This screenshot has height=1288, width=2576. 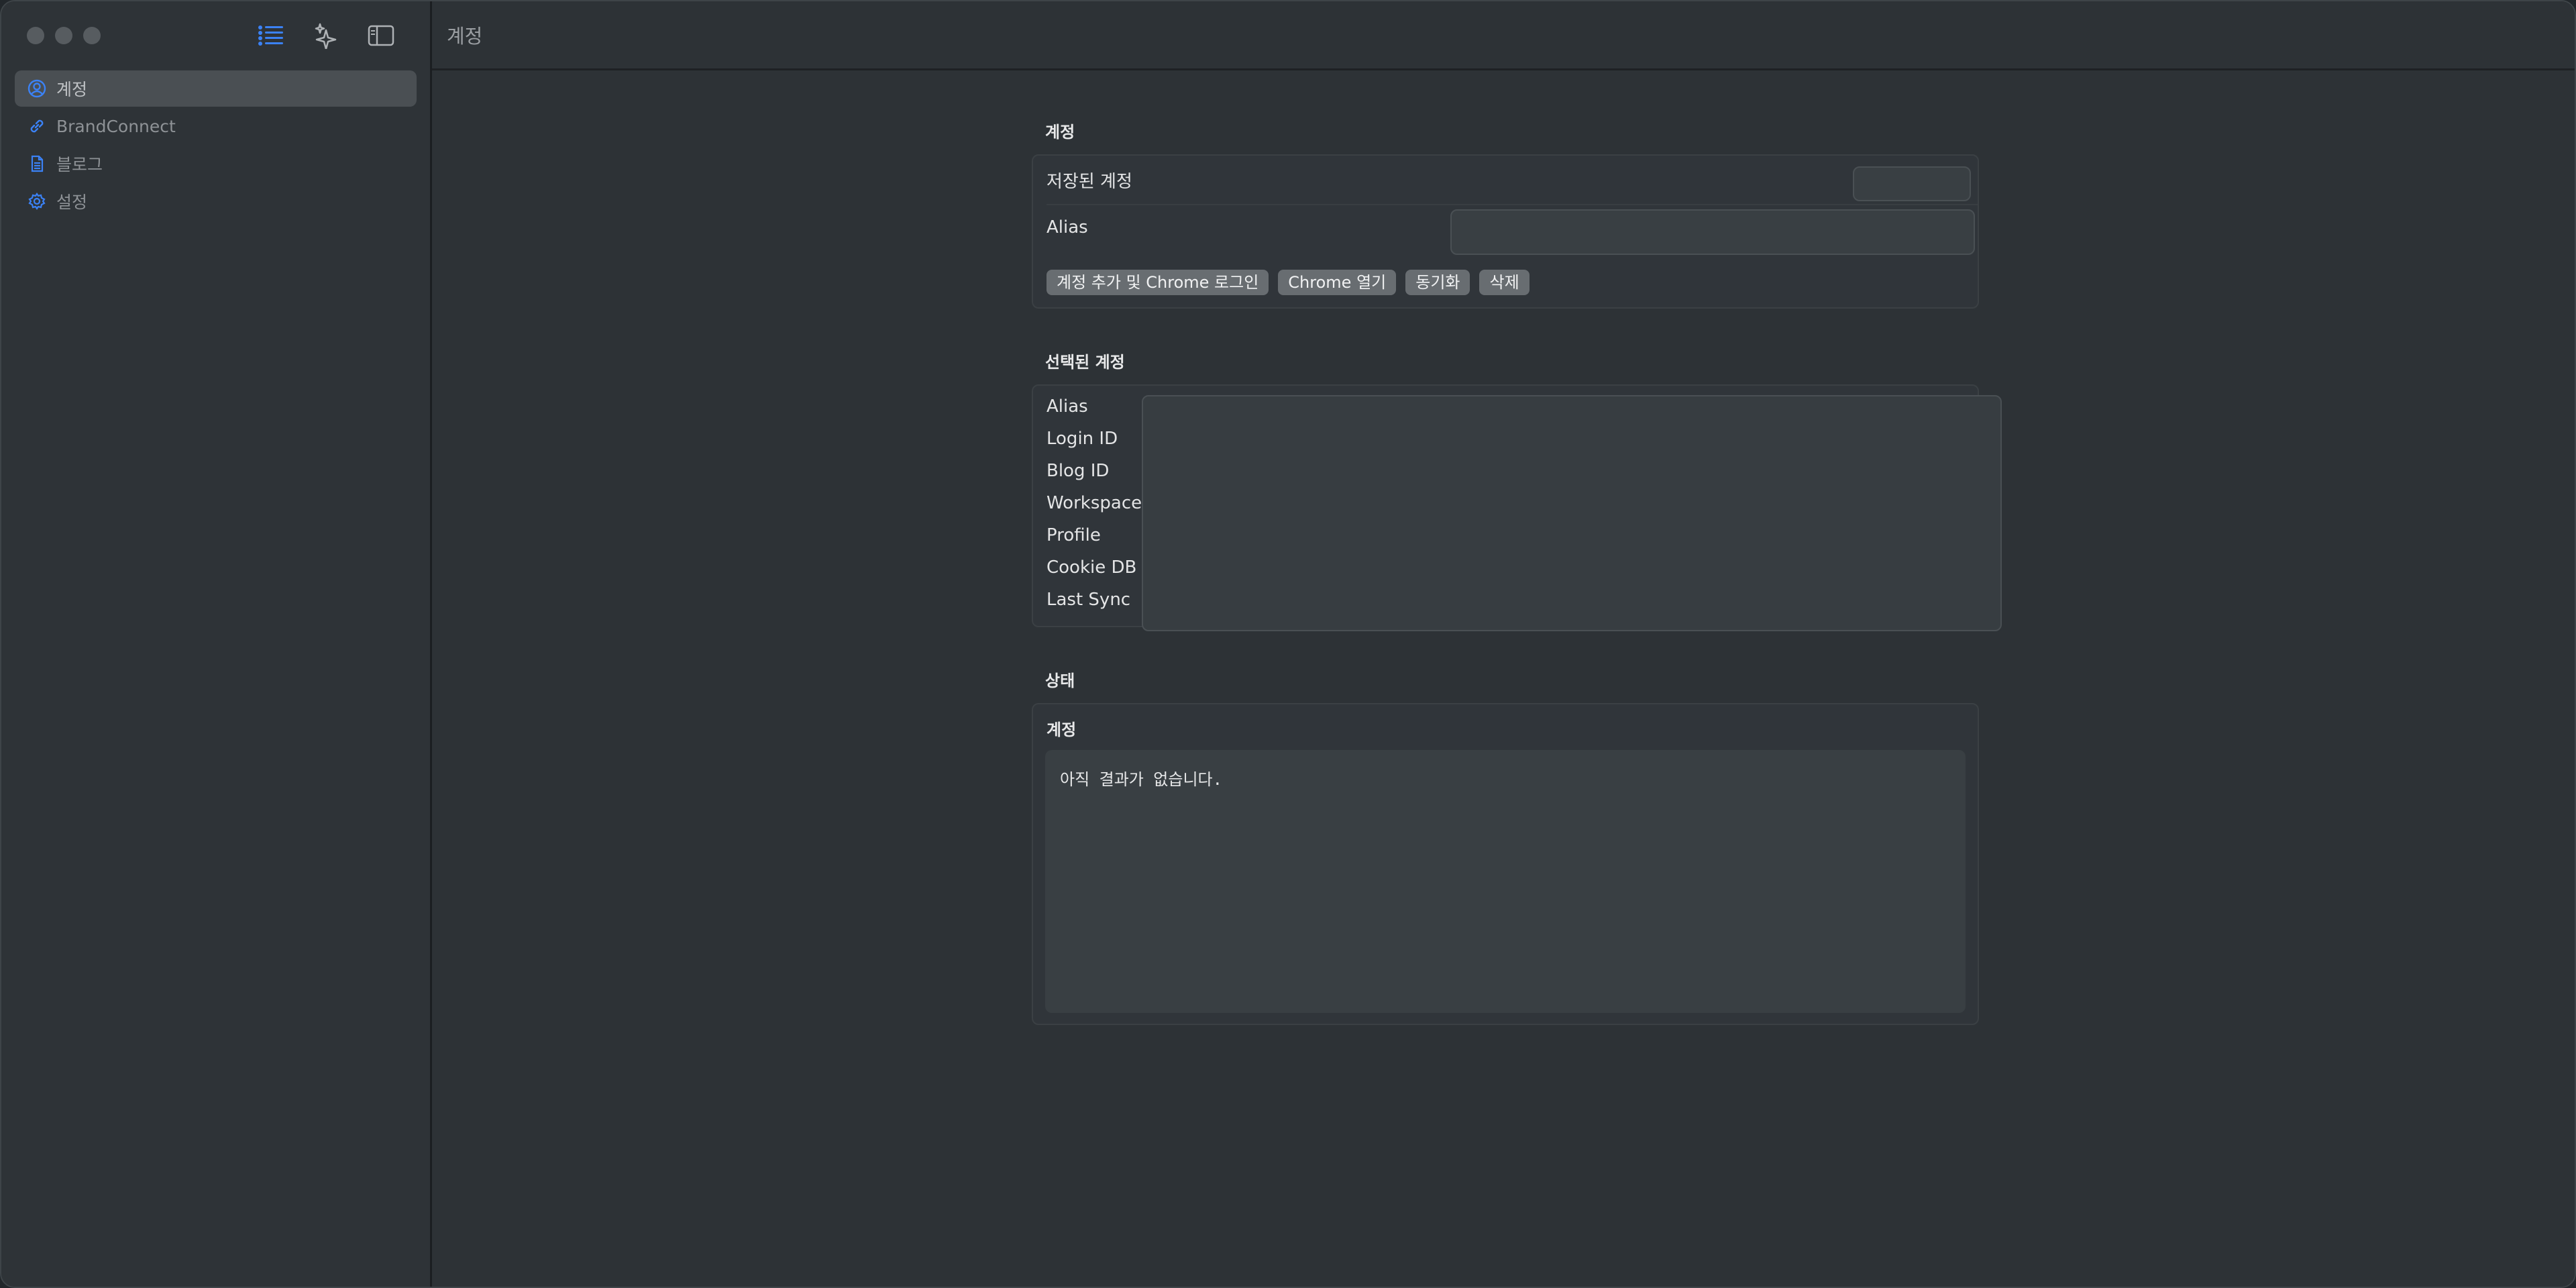 What do you see at coordinates (72, 89) in the screenshot?
I see `sidebar-item-label: 계정` at bounding box center [72, 89].